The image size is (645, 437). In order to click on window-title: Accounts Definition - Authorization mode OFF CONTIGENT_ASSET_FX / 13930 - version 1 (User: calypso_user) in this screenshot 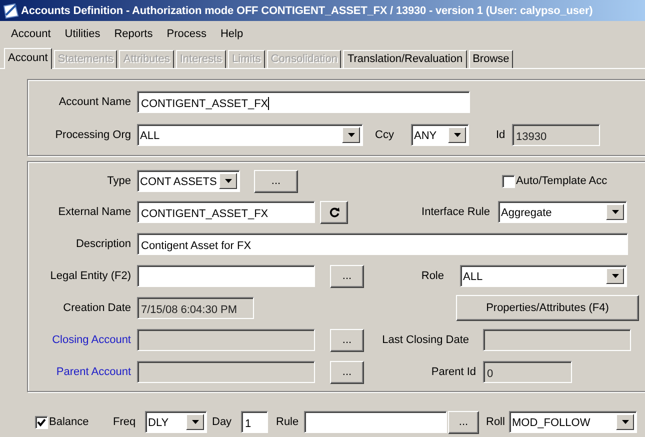, I will do `click(307, 10)`.